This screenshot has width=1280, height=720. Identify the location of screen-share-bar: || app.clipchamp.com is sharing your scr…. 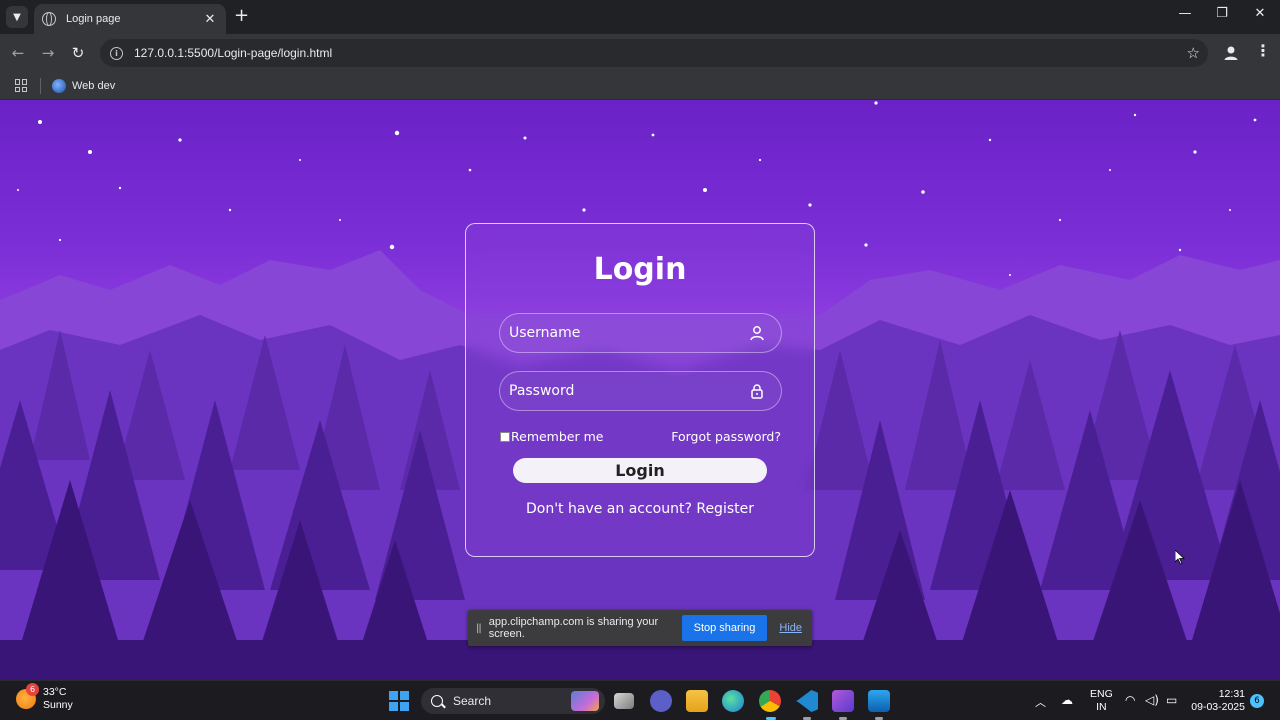
(640, 628).